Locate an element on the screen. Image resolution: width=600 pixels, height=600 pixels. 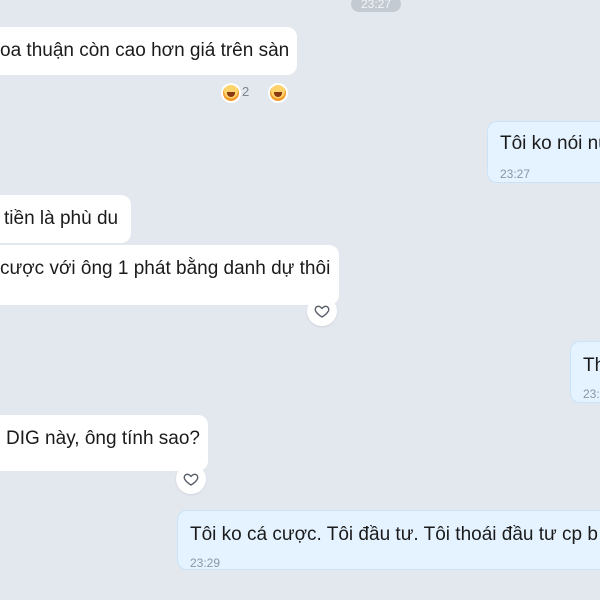
message-text: oa thuận còn cao hơn giá trên sàn is located at coordinates (145, 50).